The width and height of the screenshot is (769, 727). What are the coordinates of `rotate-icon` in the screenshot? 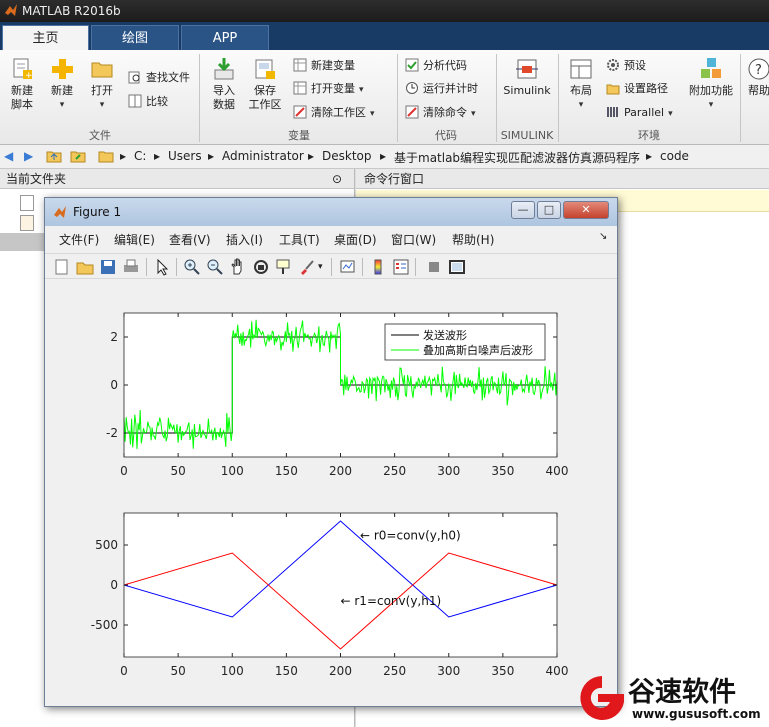 It's located at (261, 267).